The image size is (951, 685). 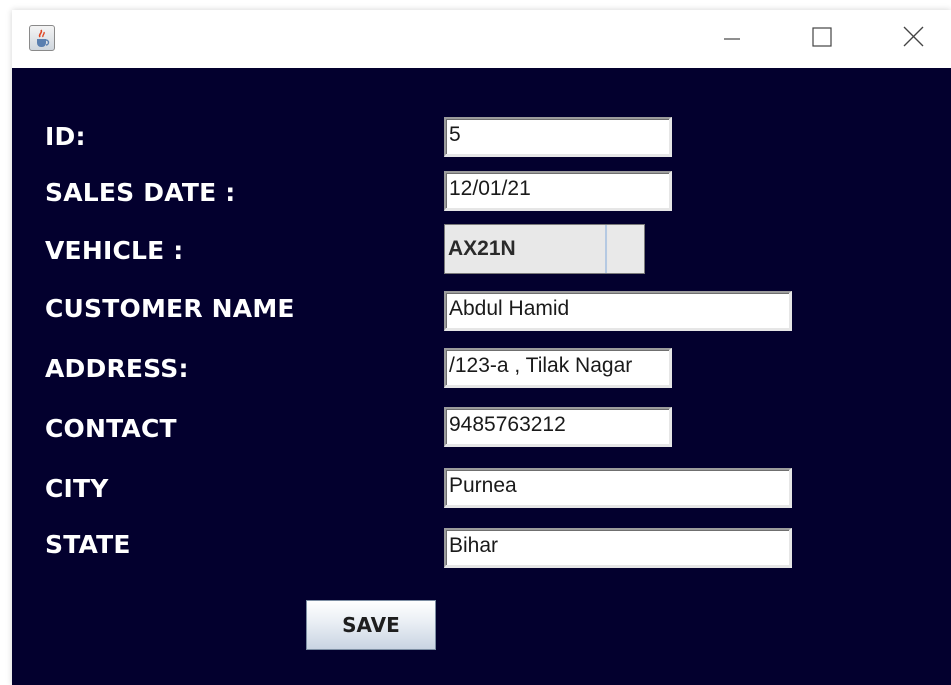 What do you see at coordinates (481, 39) in the screenshot?
I see `title-bar` at bounding box center [481, 39].